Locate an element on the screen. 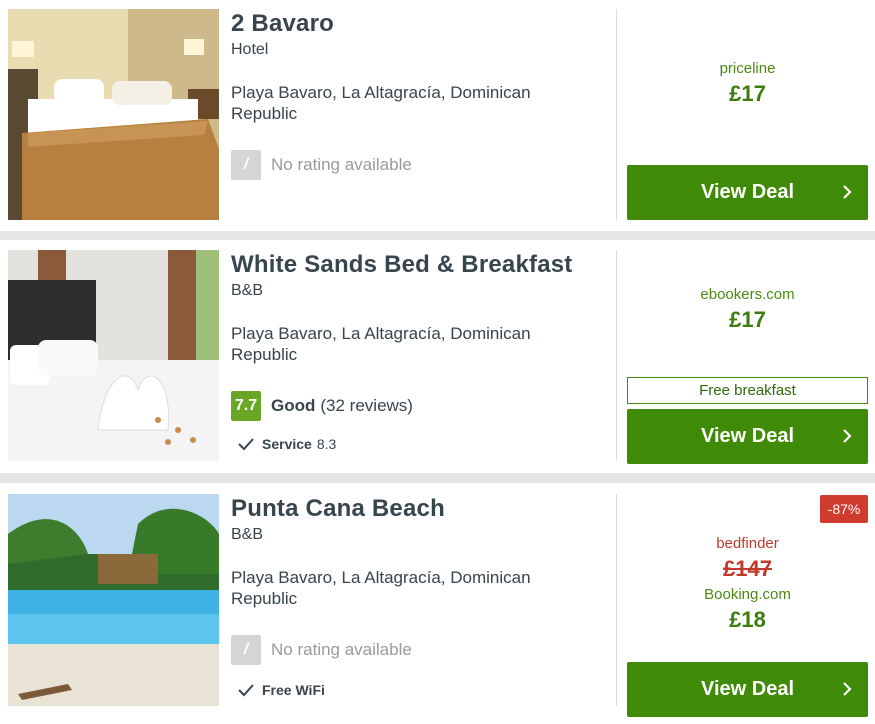 The image size is (875, 724). feature-label: Service is located at coordinates (287, 444).